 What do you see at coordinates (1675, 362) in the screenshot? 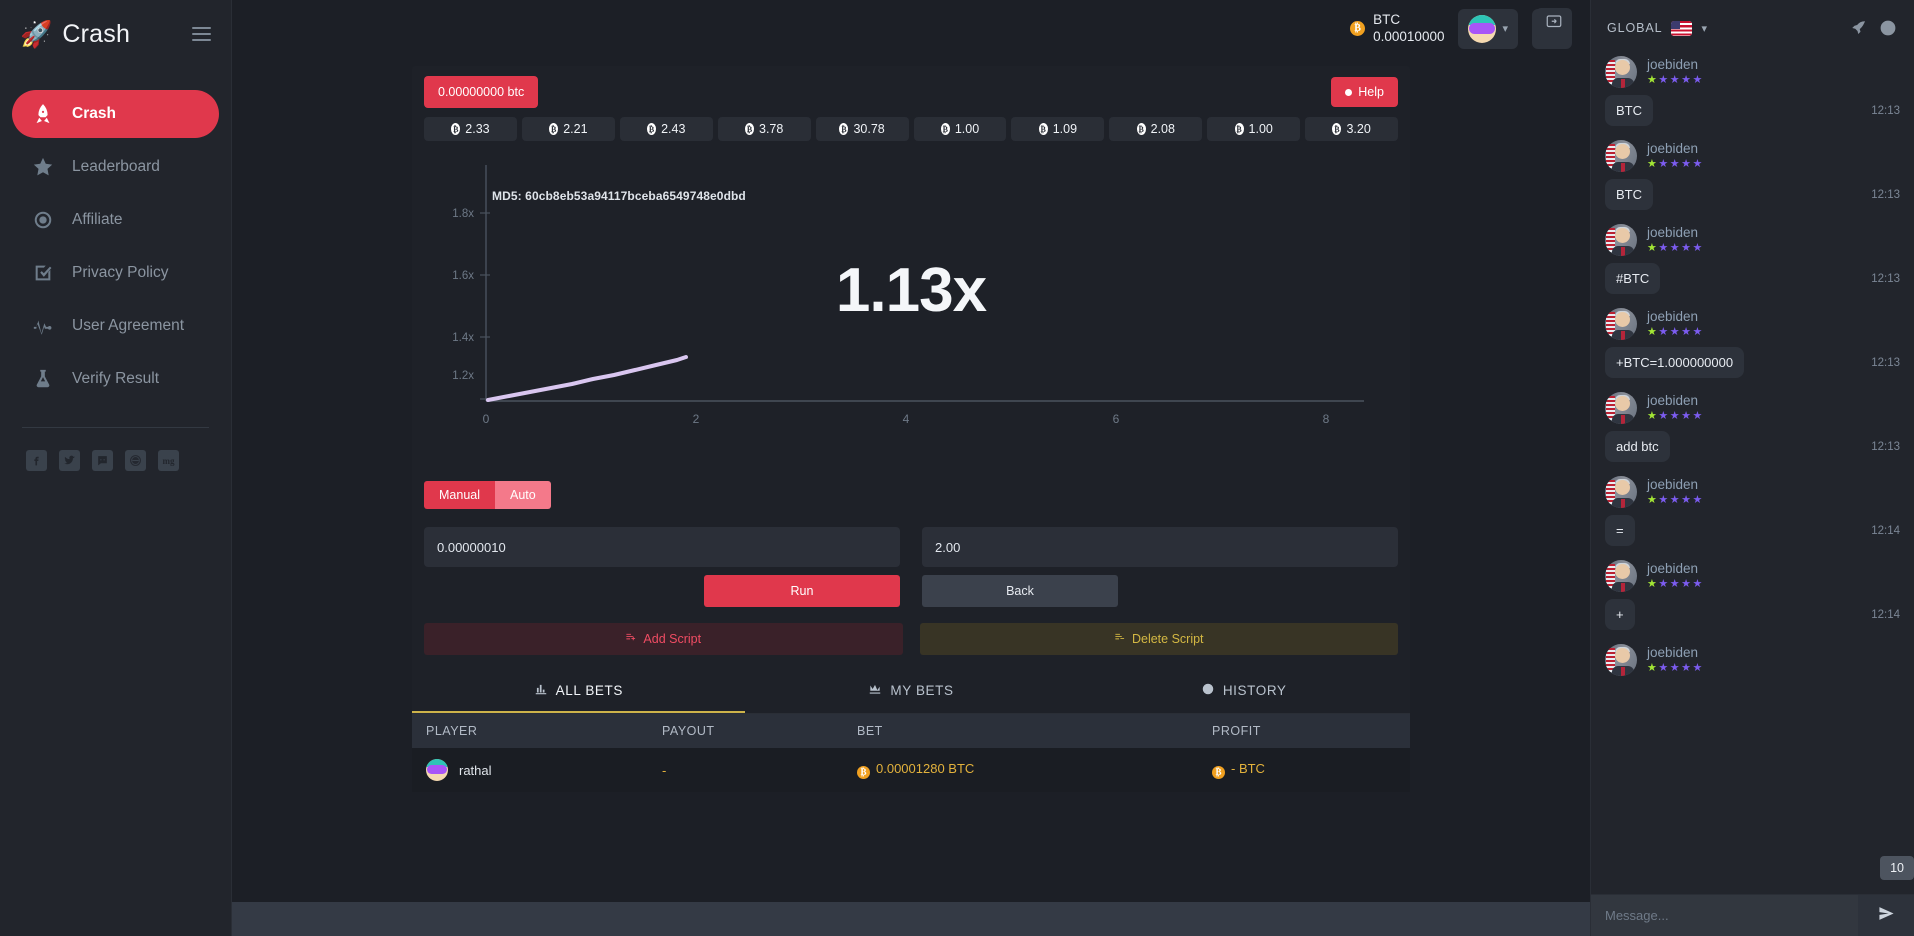
I see `chat-bubble: +BTC=1.000000000` at bounding box center [1675, 362].